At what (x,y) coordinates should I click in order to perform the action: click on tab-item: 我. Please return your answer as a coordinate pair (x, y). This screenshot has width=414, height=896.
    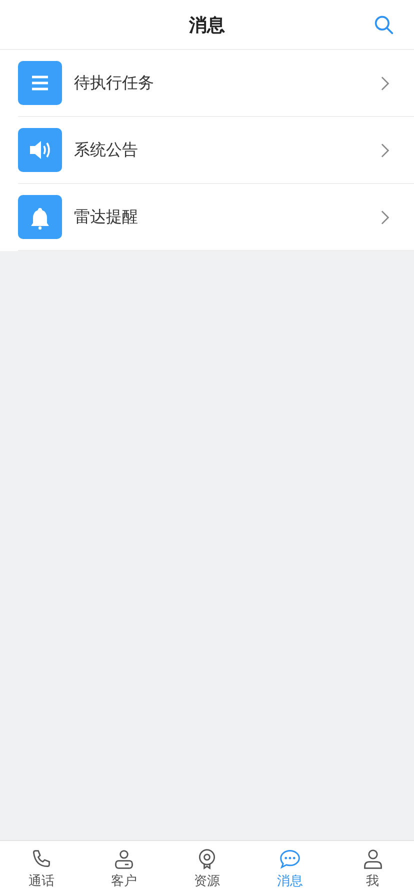
    Looking at the image, I should click on (372, 868).